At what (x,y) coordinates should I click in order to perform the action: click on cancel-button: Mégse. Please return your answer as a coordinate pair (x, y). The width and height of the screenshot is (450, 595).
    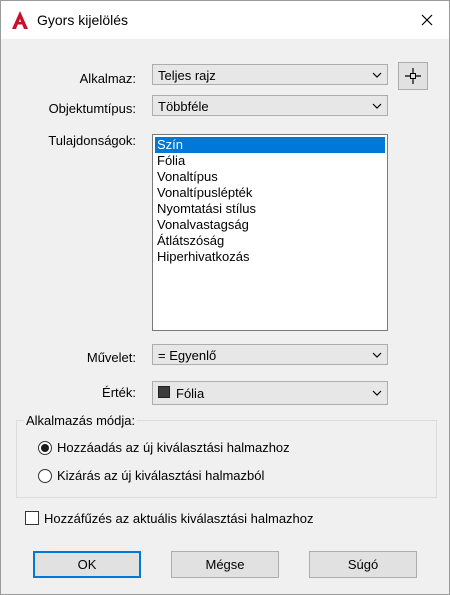
    Looking at the image, I should click on (225, 564).